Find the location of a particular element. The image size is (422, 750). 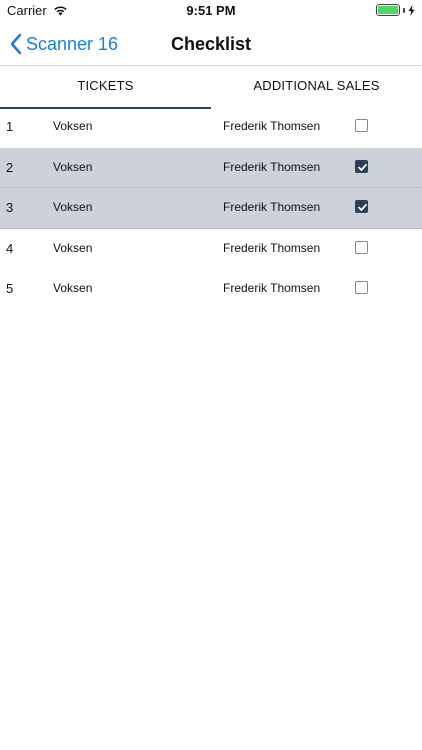

ticket-number: 1 is located at coordinates (10, 126).